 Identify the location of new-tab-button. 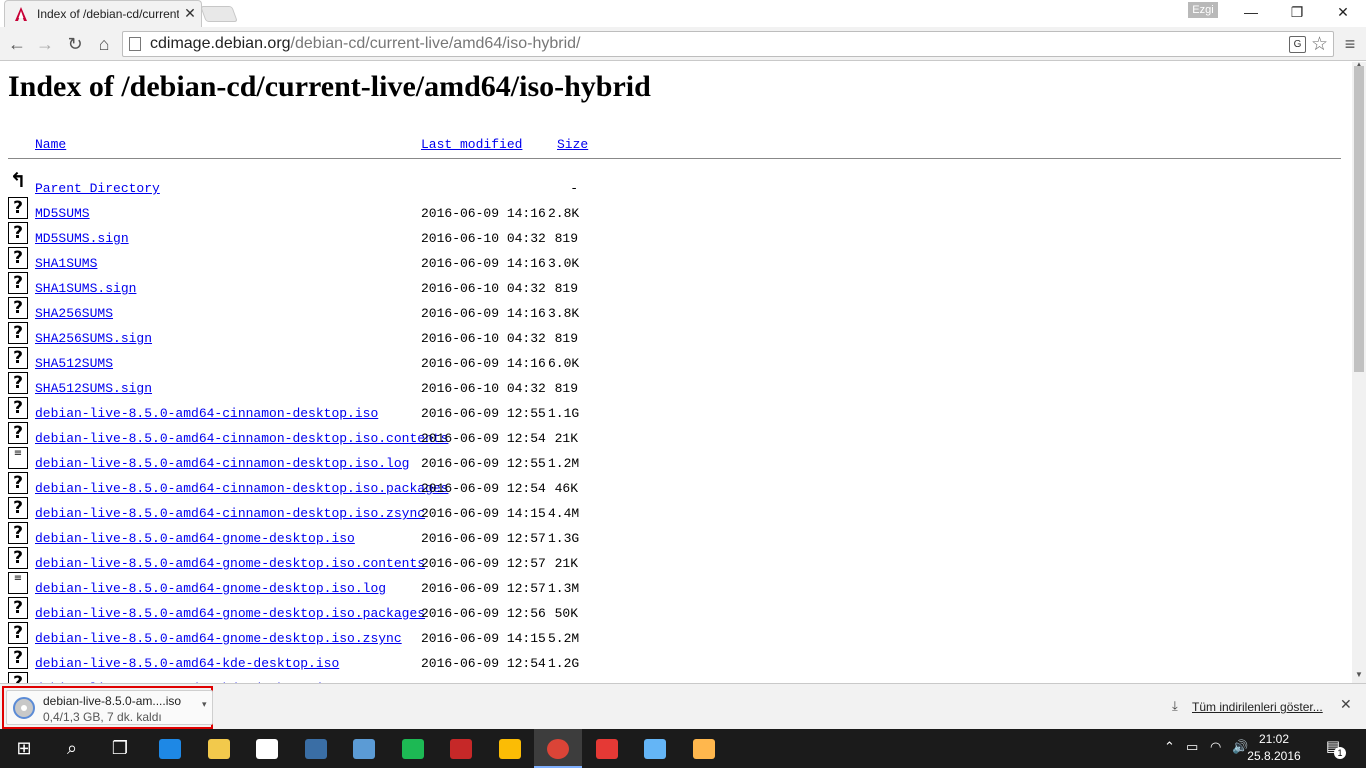
(219, 14).